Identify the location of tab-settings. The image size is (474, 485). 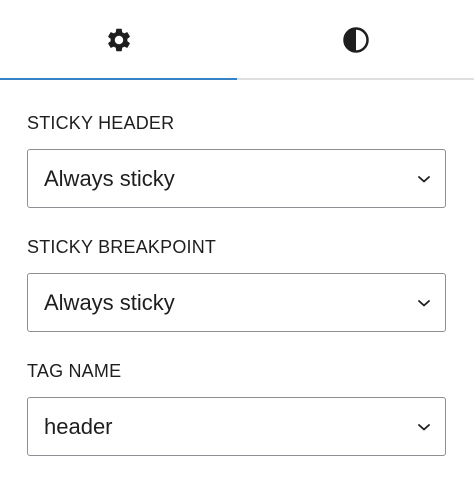
(118, 40).